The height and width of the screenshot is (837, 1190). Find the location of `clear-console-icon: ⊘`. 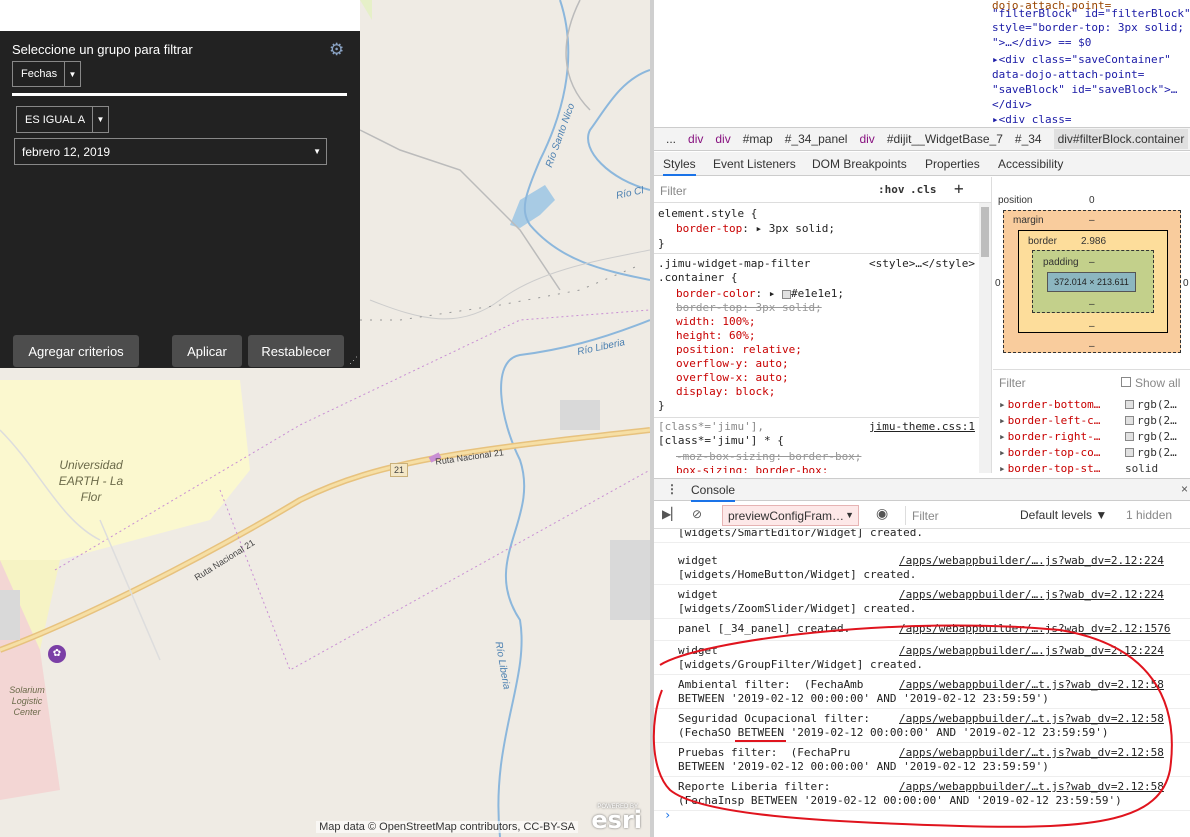

clear-console-icon: ⊘ is located at coordinates (697, 514).